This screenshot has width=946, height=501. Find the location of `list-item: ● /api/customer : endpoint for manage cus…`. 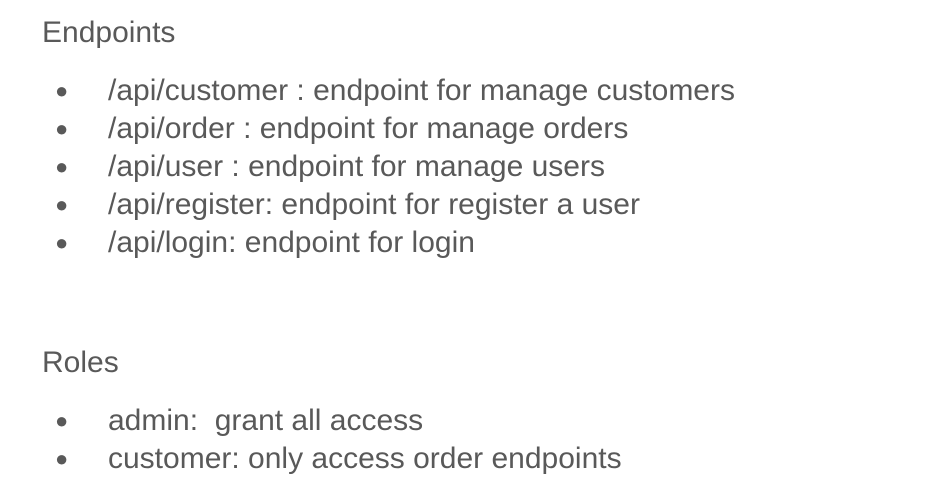

list-item: ● /api/customer : endpoint for manage cus… is located at coordinates (388, 91).